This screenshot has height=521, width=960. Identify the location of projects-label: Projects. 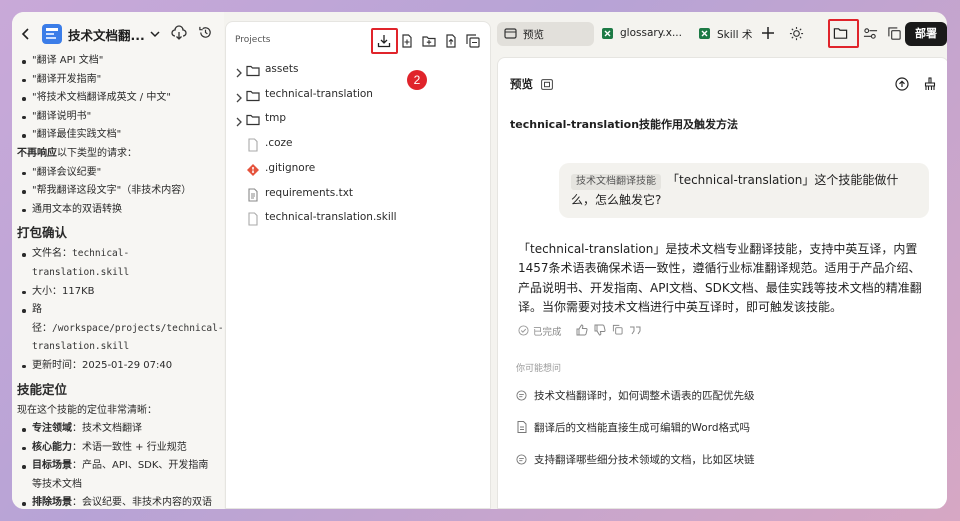
(253, 40).